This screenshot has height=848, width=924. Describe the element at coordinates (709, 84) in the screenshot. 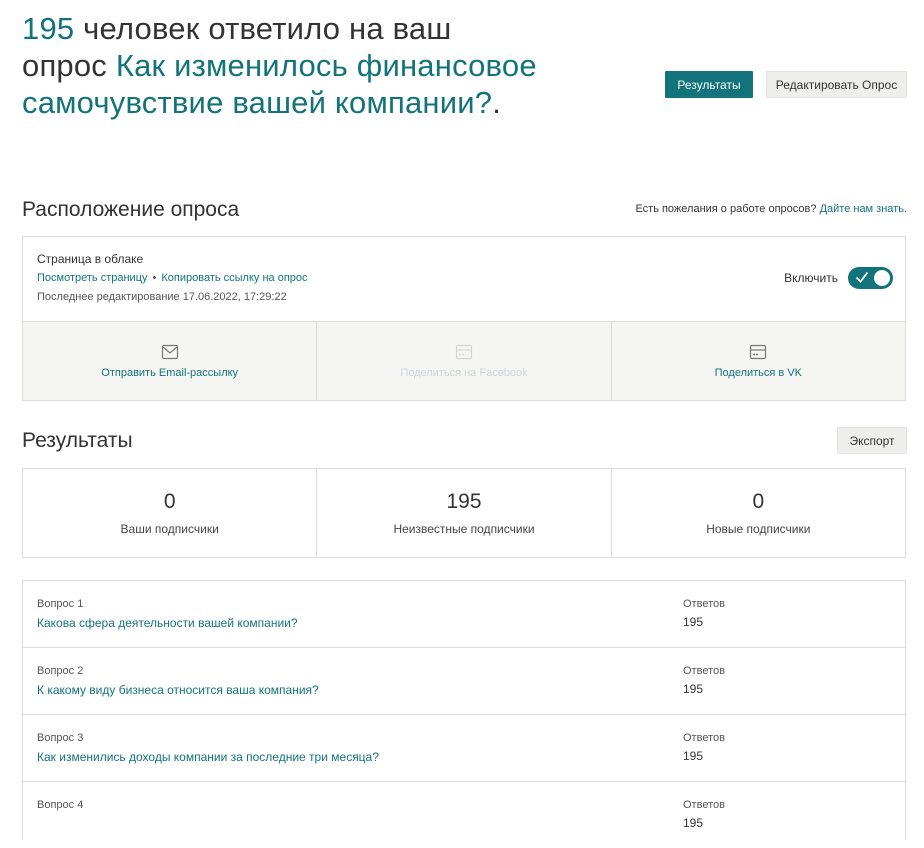

I see `results-button: Результаты` at that location.